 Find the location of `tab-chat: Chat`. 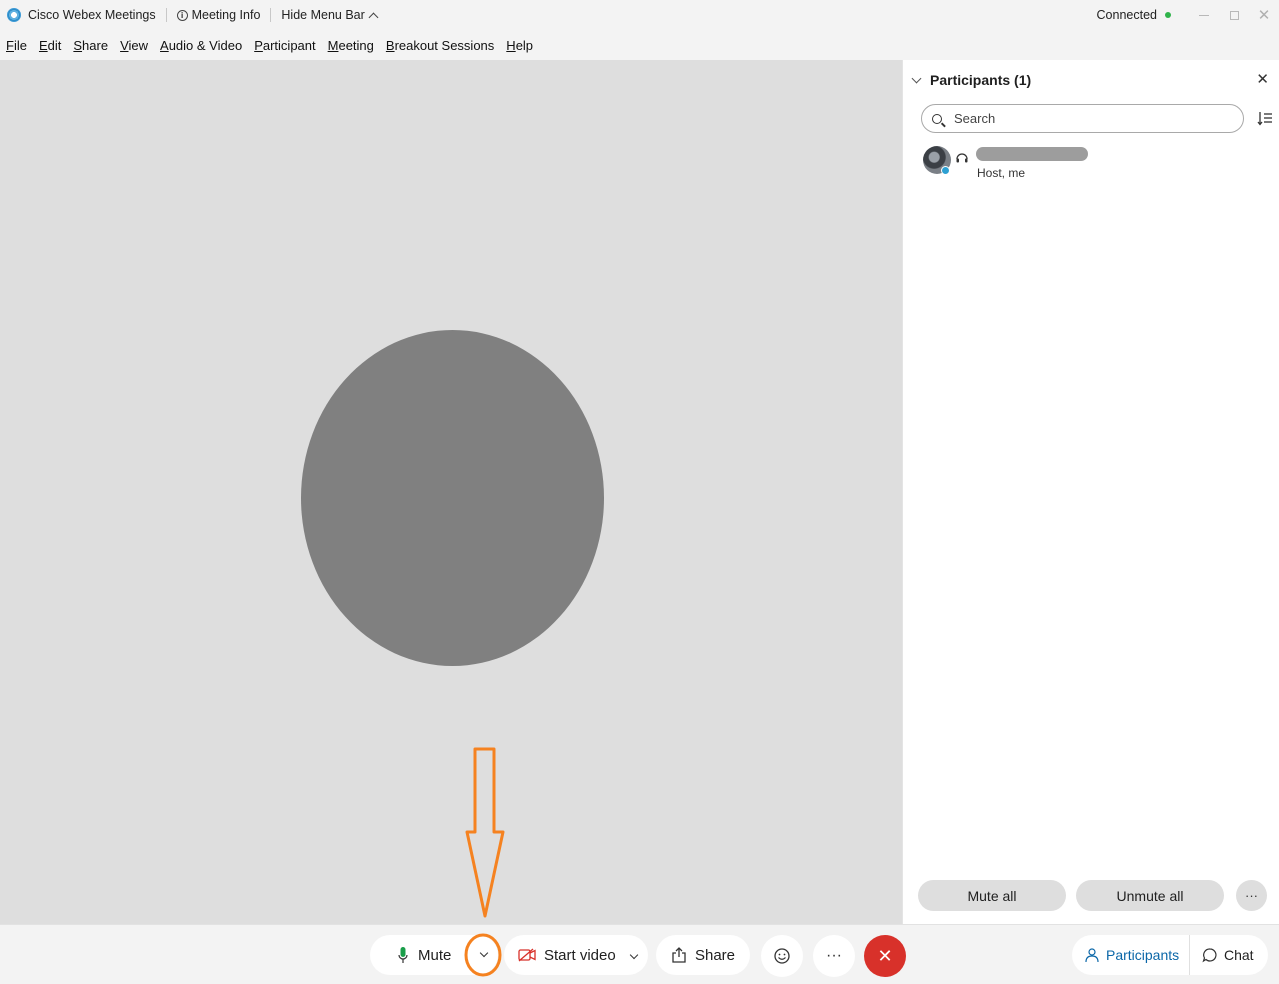

tab-chat: Chat is located at coordinates (1222, 955).